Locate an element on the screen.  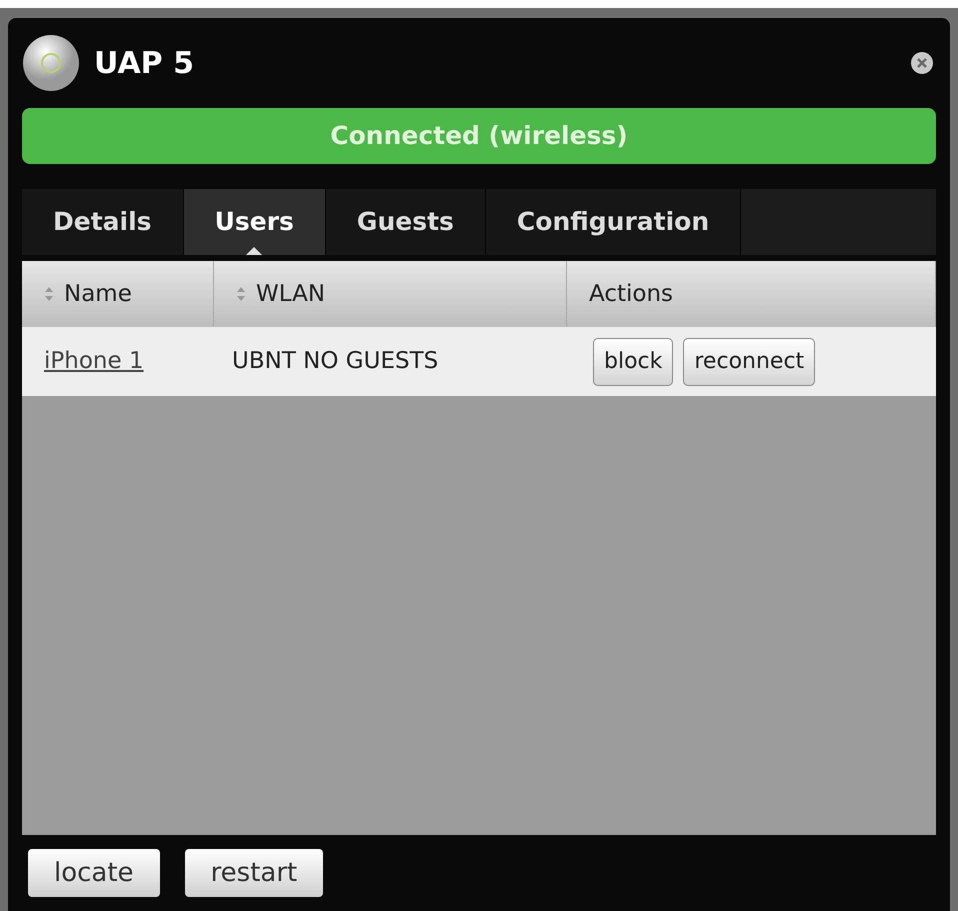
footer-button: locate is located at coordinates (94, 873).